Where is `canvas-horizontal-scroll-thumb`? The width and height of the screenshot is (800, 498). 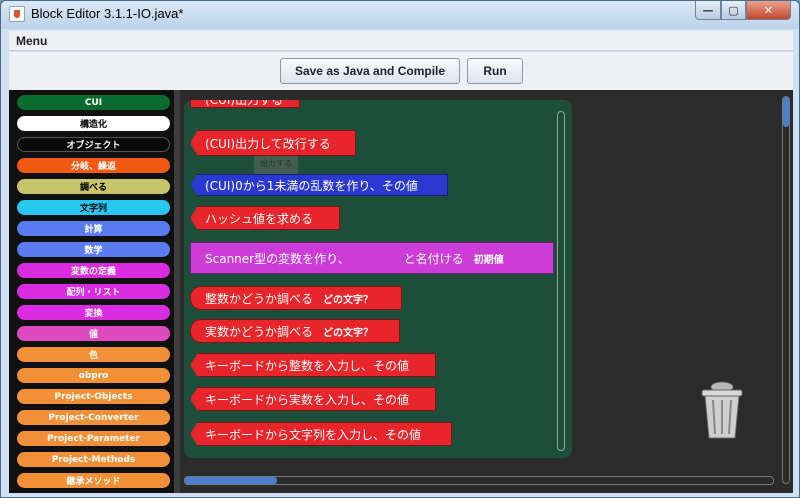
canvas-horizontal-scroll-thumb is located at coordinates (231, 480).